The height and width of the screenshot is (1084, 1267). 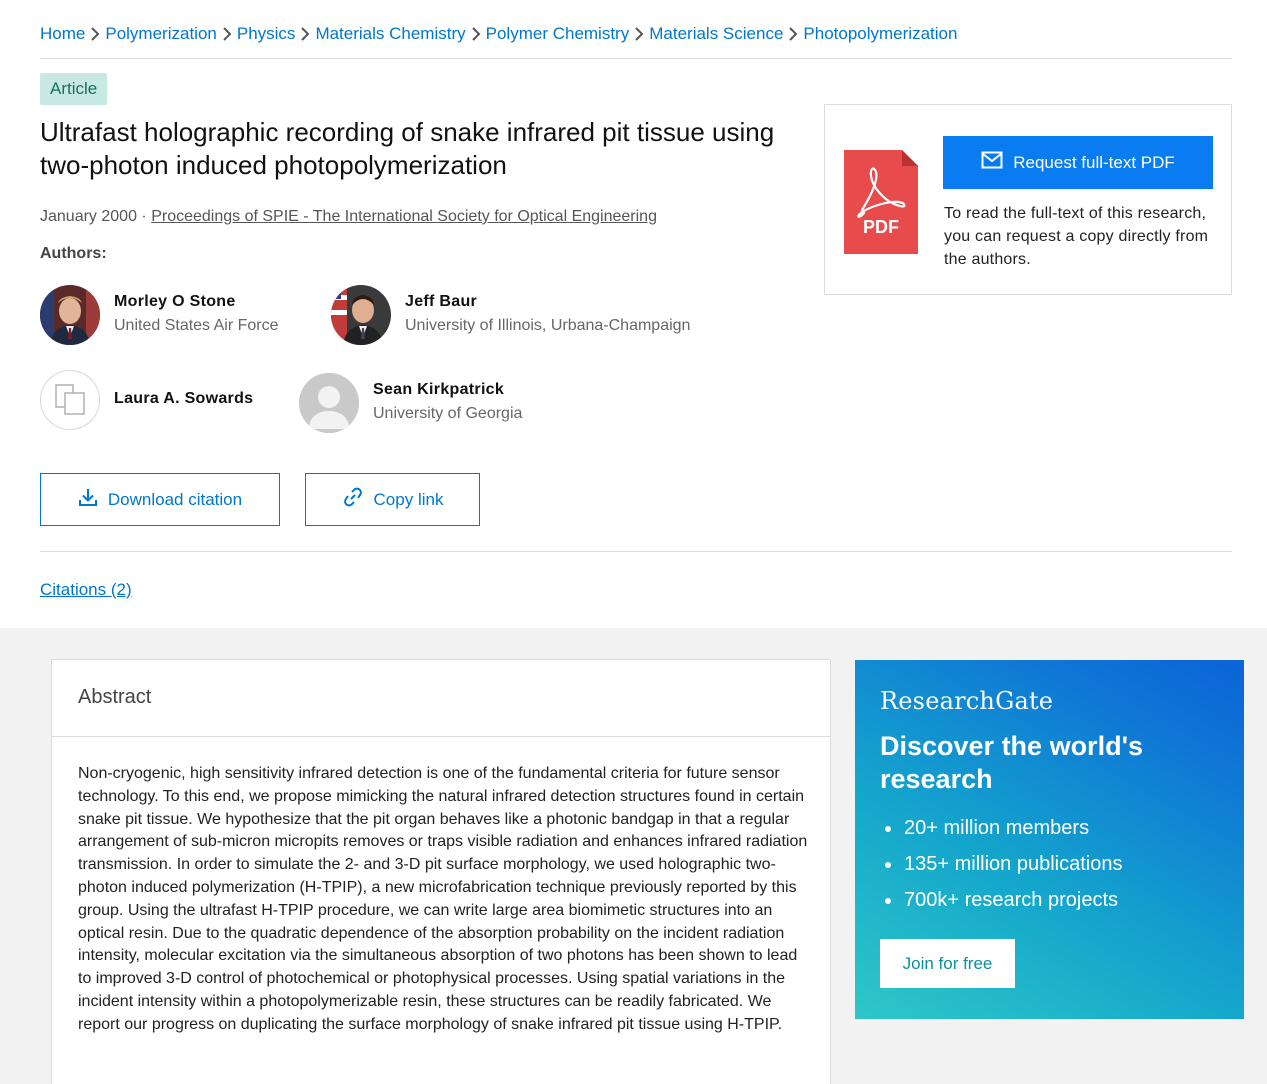 What do you see at coordinates (1001, 905) in the screenshot?
I see `list-item: 700k+ research projects` at bounding box center [1001, 905].